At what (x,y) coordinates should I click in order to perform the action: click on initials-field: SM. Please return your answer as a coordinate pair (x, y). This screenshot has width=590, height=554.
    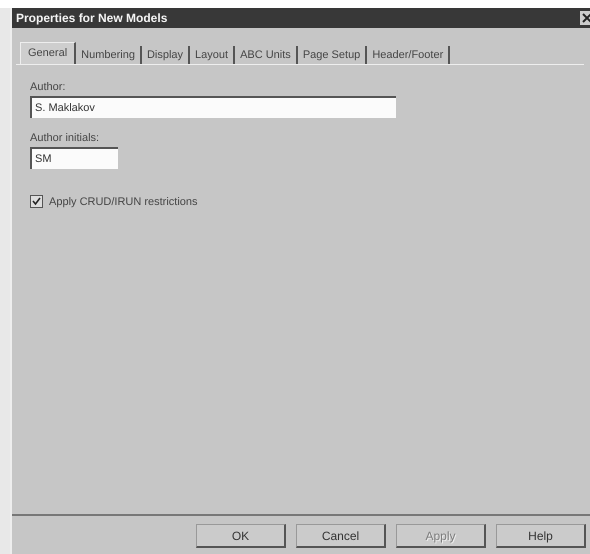
    Looking at the image, I should click on (74, 158).